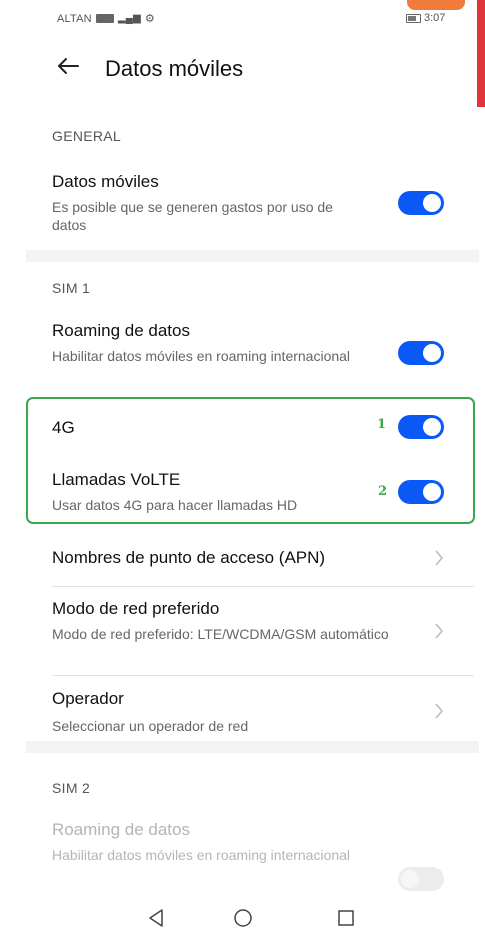 The width and height of the screenshot is (485, 928). What do you see at coordinates (421, 427) in the screenshot?
I see `lte-4g-toggle` at bounding box center [421, 427].